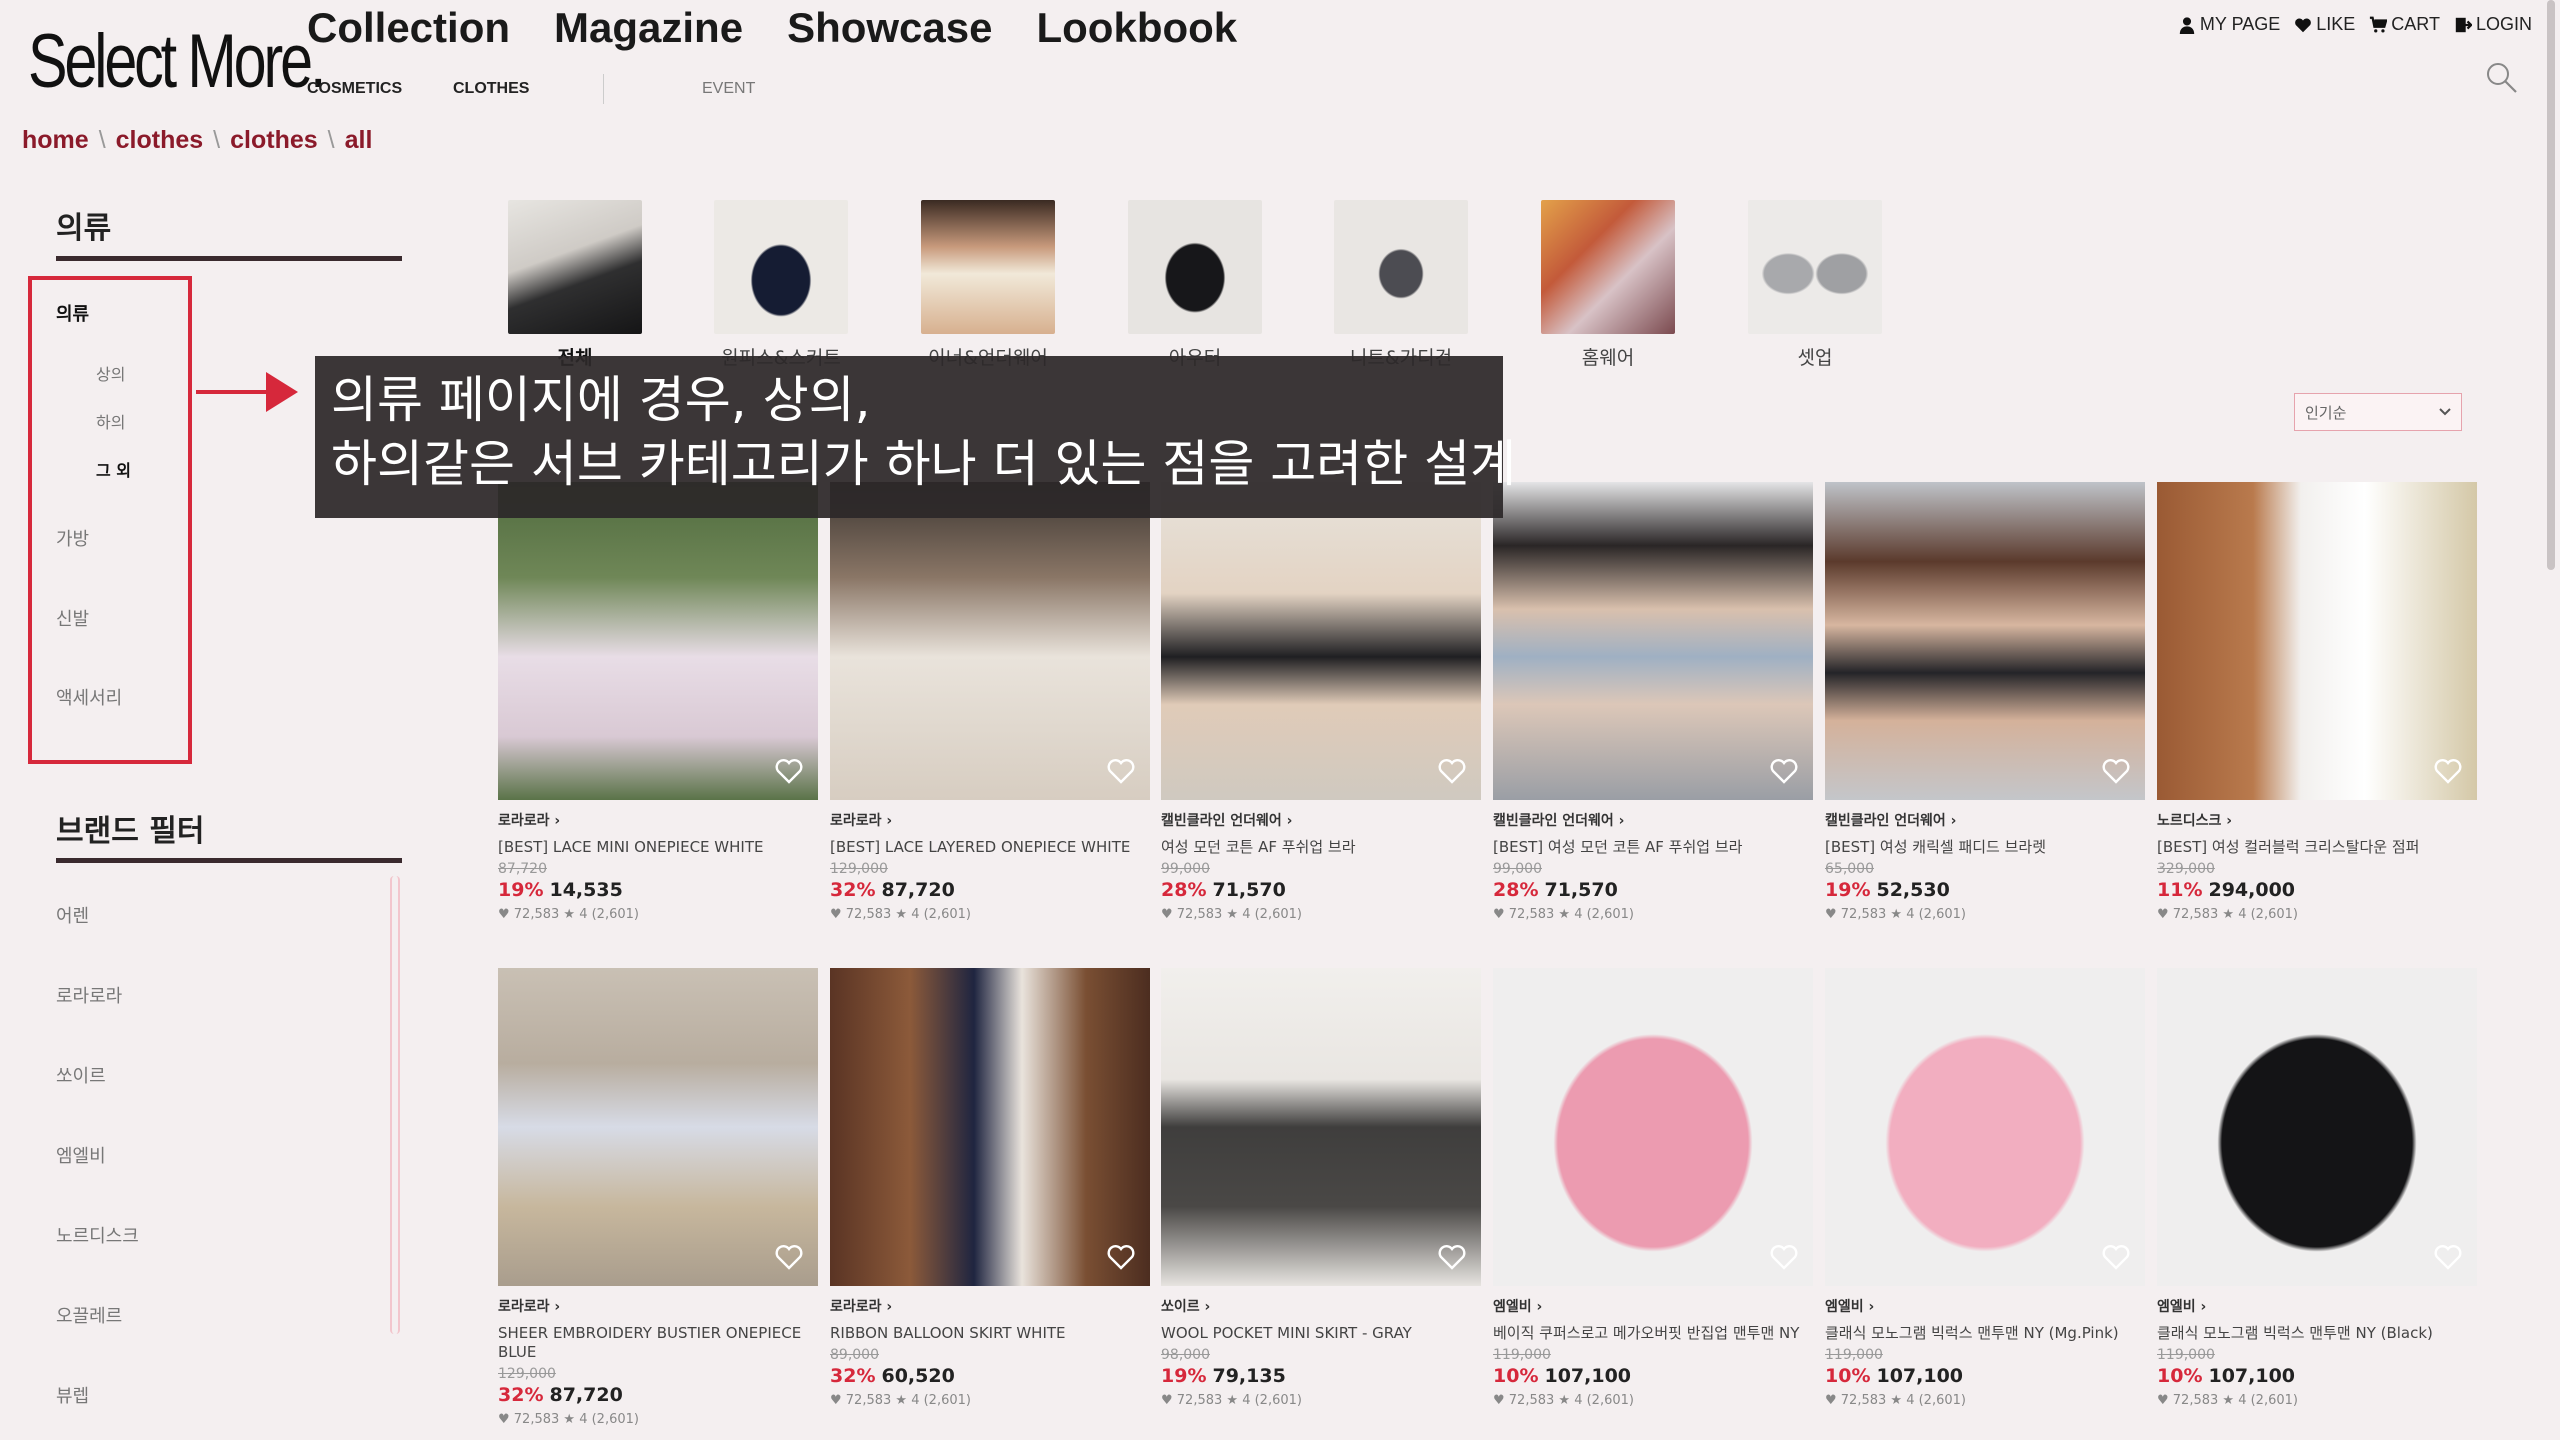  What do you see at coordinates (1608, 356) in the screenshot?
I see `category-label-homewear: 홈웨어` at bounding box center [1608, 356].